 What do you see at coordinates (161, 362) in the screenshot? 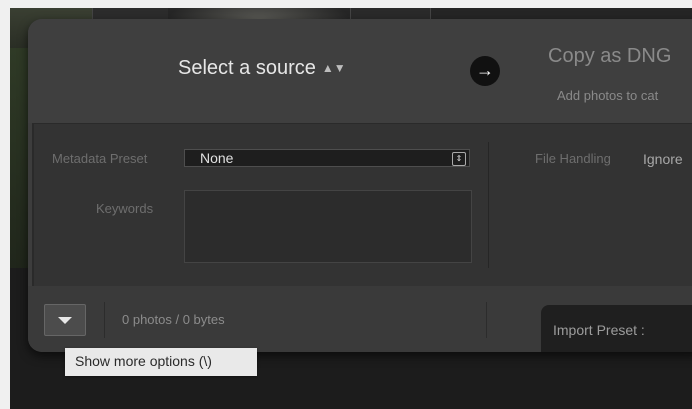
I see `tooltip: Show more options (\)` at bounding box center [161, 362].